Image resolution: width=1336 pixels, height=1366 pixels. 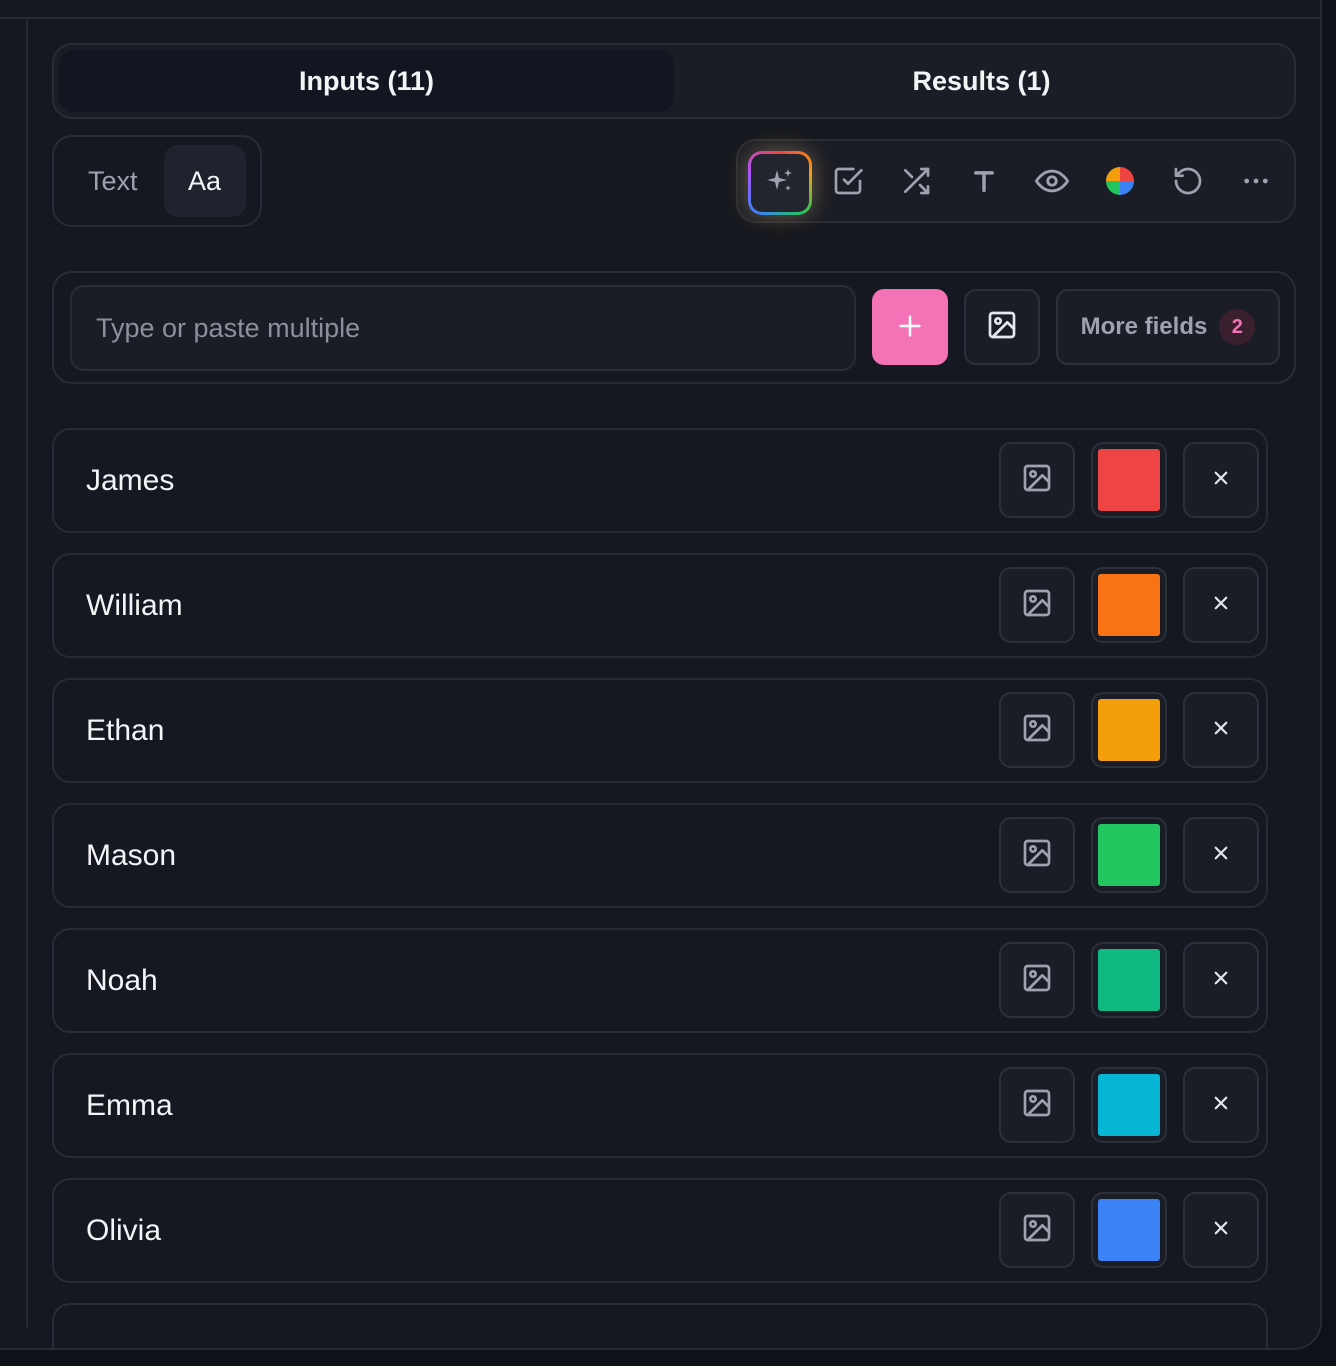 What do you see at coordinates (463, 328) in the screenshot?
I see `multi-entry-input` at bounding box center [463, 328].